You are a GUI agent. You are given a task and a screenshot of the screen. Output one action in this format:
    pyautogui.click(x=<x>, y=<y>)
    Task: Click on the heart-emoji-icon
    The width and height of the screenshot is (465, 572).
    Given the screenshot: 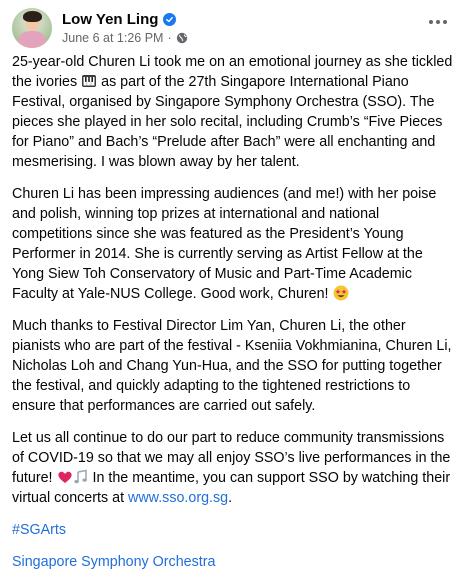 What is the action you would take?
    pyautogui.click(x=65, y=477)
    